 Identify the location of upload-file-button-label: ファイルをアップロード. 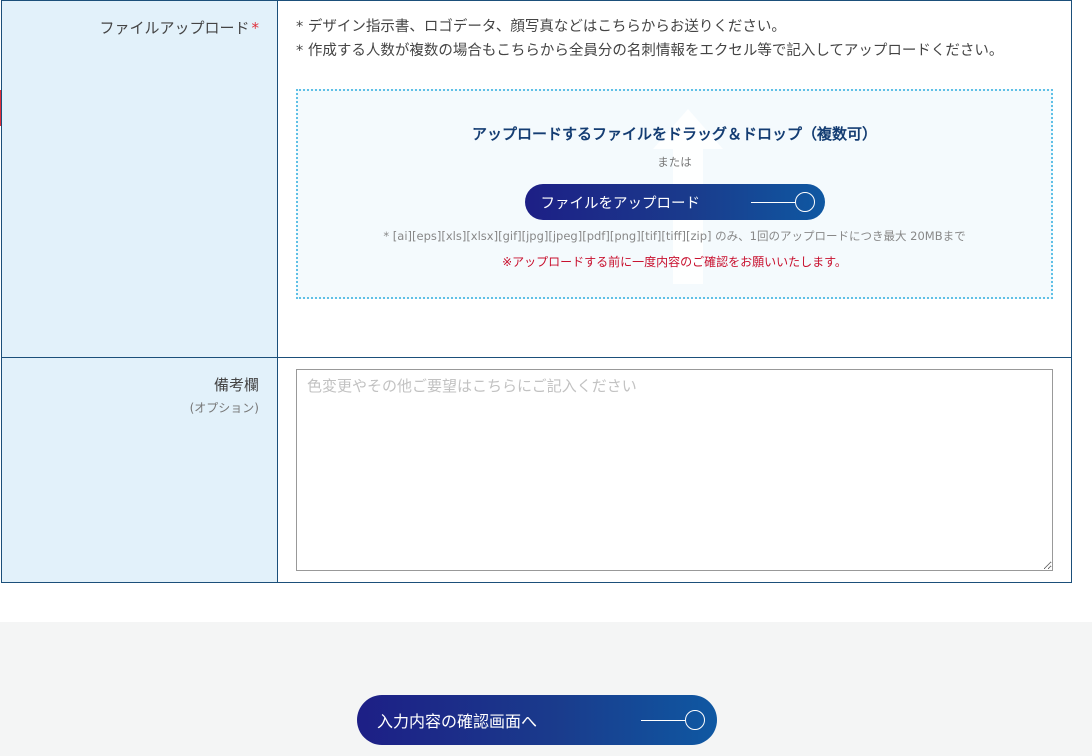
(620, 203).